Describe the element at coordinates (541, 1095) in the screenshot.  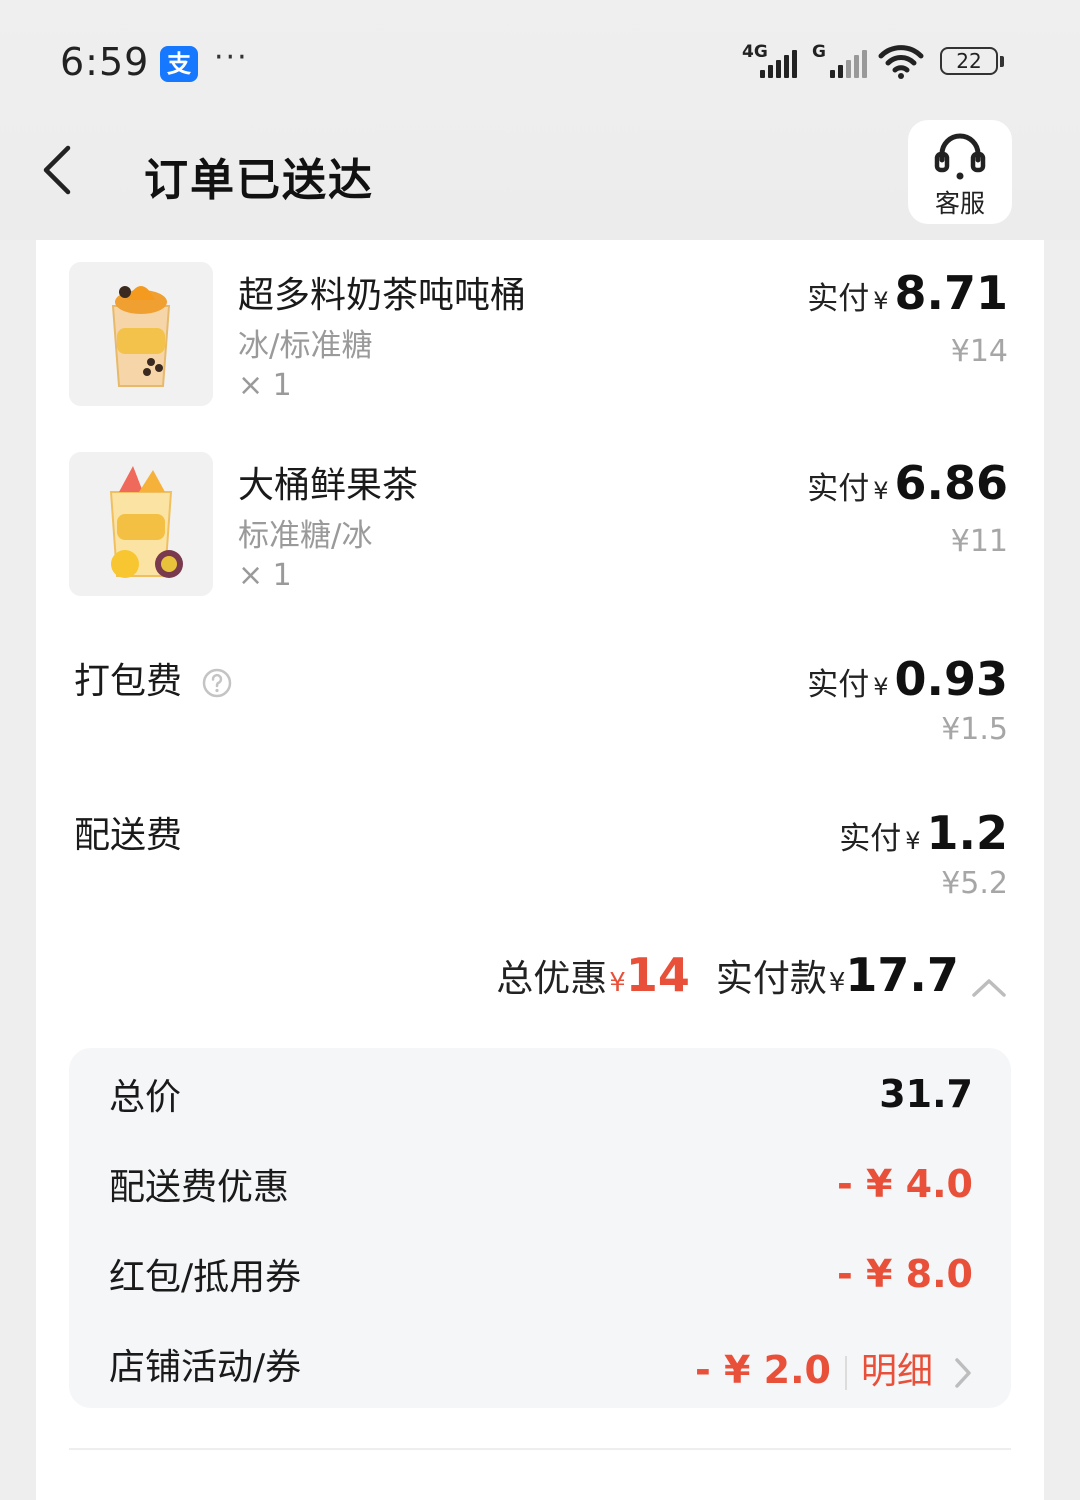
I see `breakdown-row-total: 总价 31.7` at that location.